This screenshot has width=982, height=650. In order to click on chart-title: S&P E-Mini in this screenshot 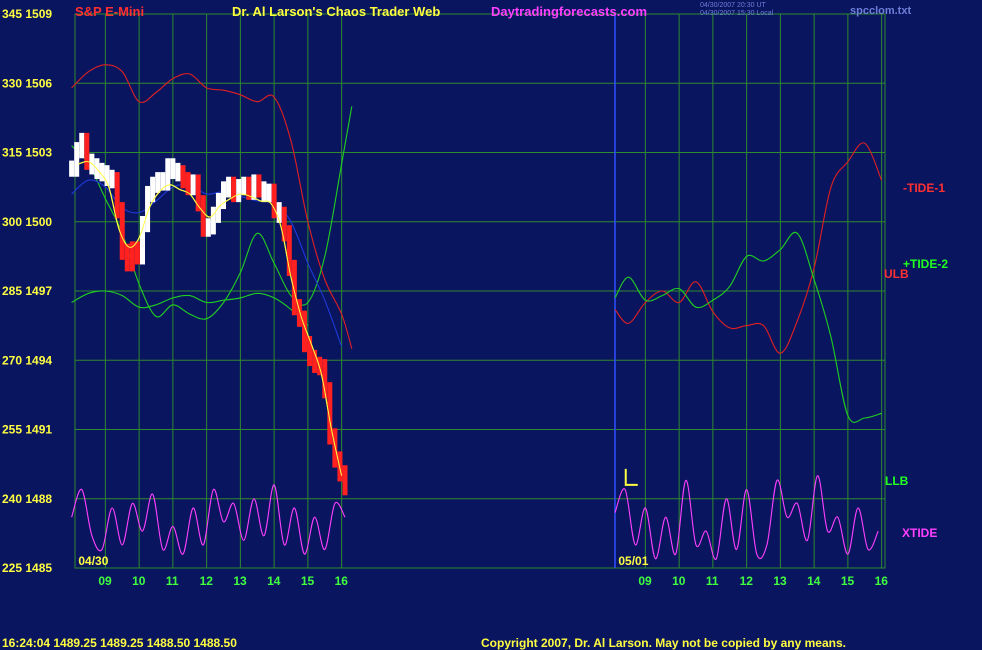, I will do `click(110, 11)`.